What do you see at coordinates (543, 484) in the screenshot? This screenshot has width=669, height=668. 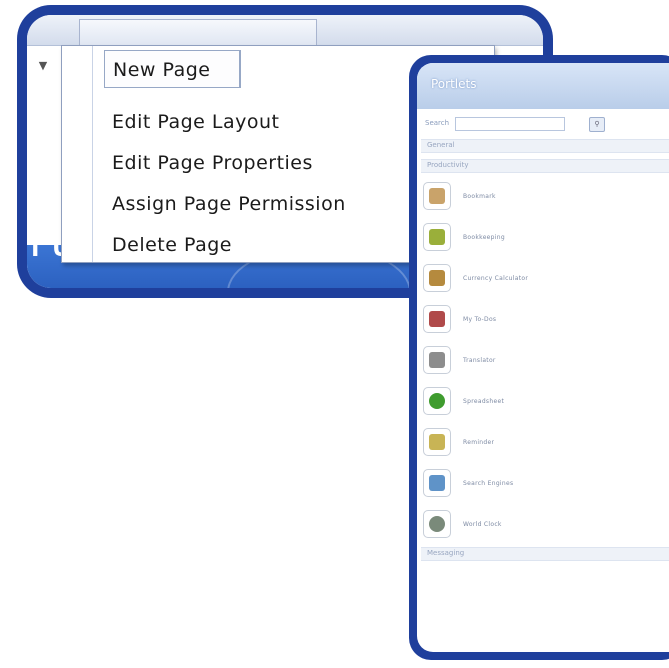 I see `portlet-item: Search Engines` at bounding box center [543, 484].